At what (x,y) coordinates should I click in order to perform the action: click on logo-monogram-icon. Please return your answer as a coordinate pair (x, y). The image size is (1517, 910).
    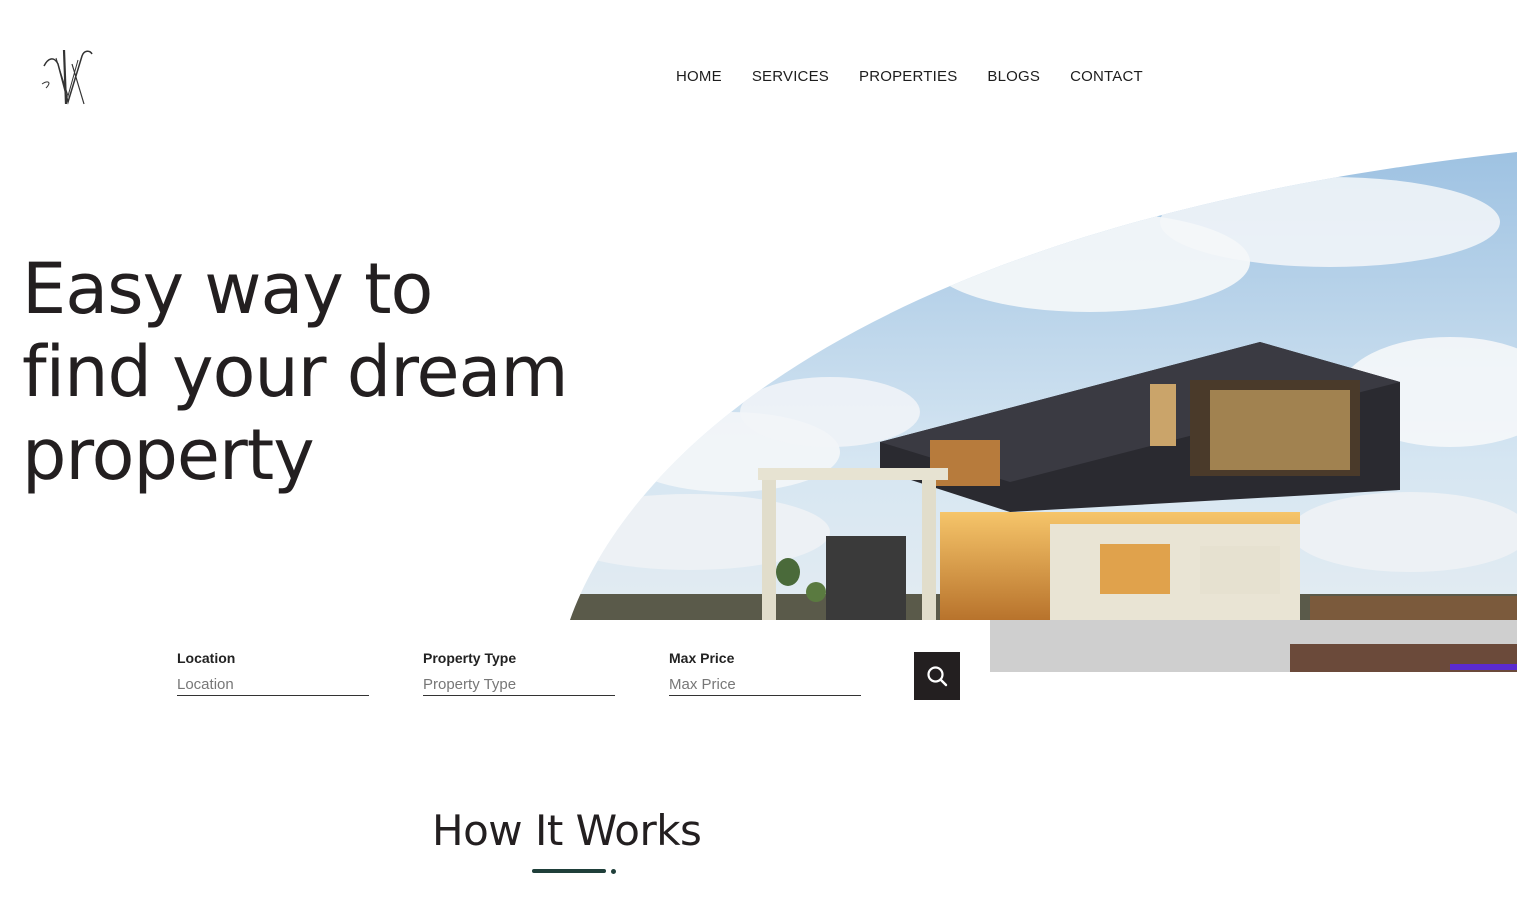
    Looking at the image, I should click on (67, 77).